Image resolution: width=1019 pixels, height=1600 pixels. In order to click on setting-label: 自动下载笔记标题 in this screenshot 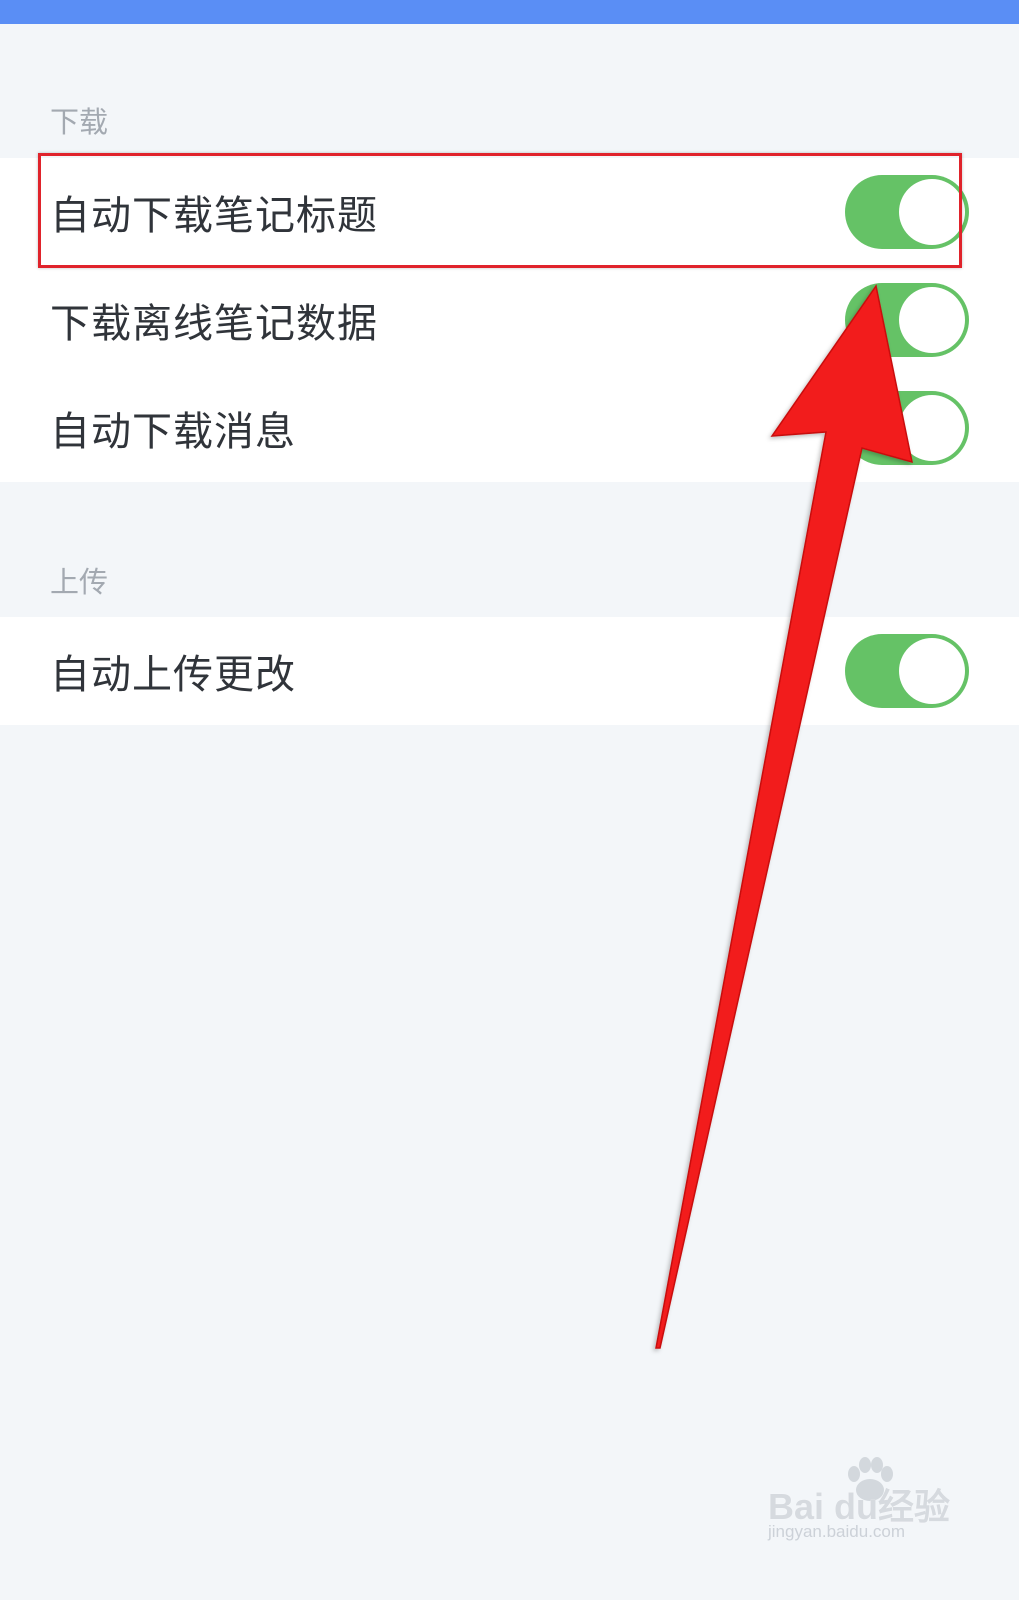, I will do `click(214, 216)`.